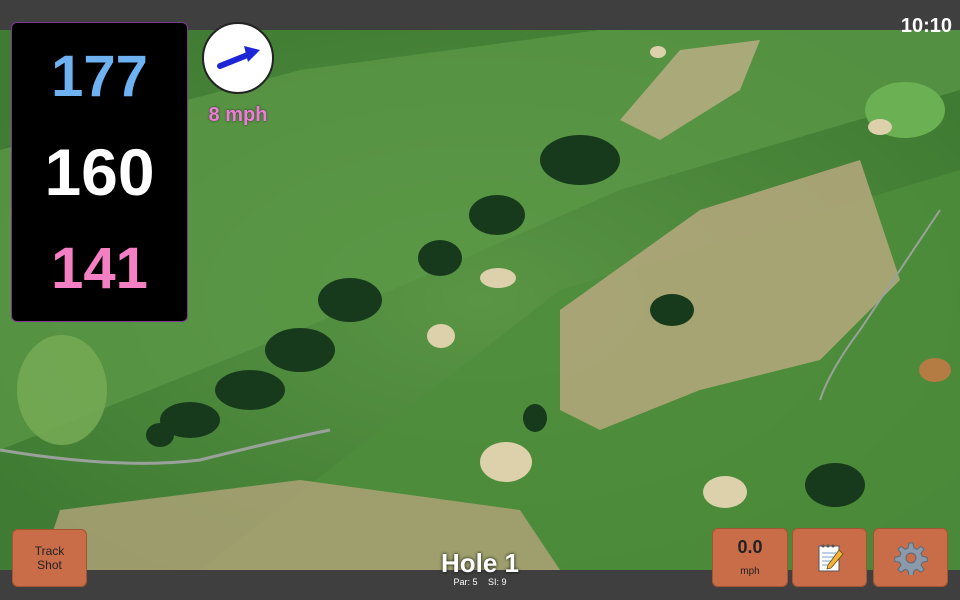 Image resolution: width=960 pixels, height=600 pixels. I want to click on hole-par: Par: 5, so click(465, 582).